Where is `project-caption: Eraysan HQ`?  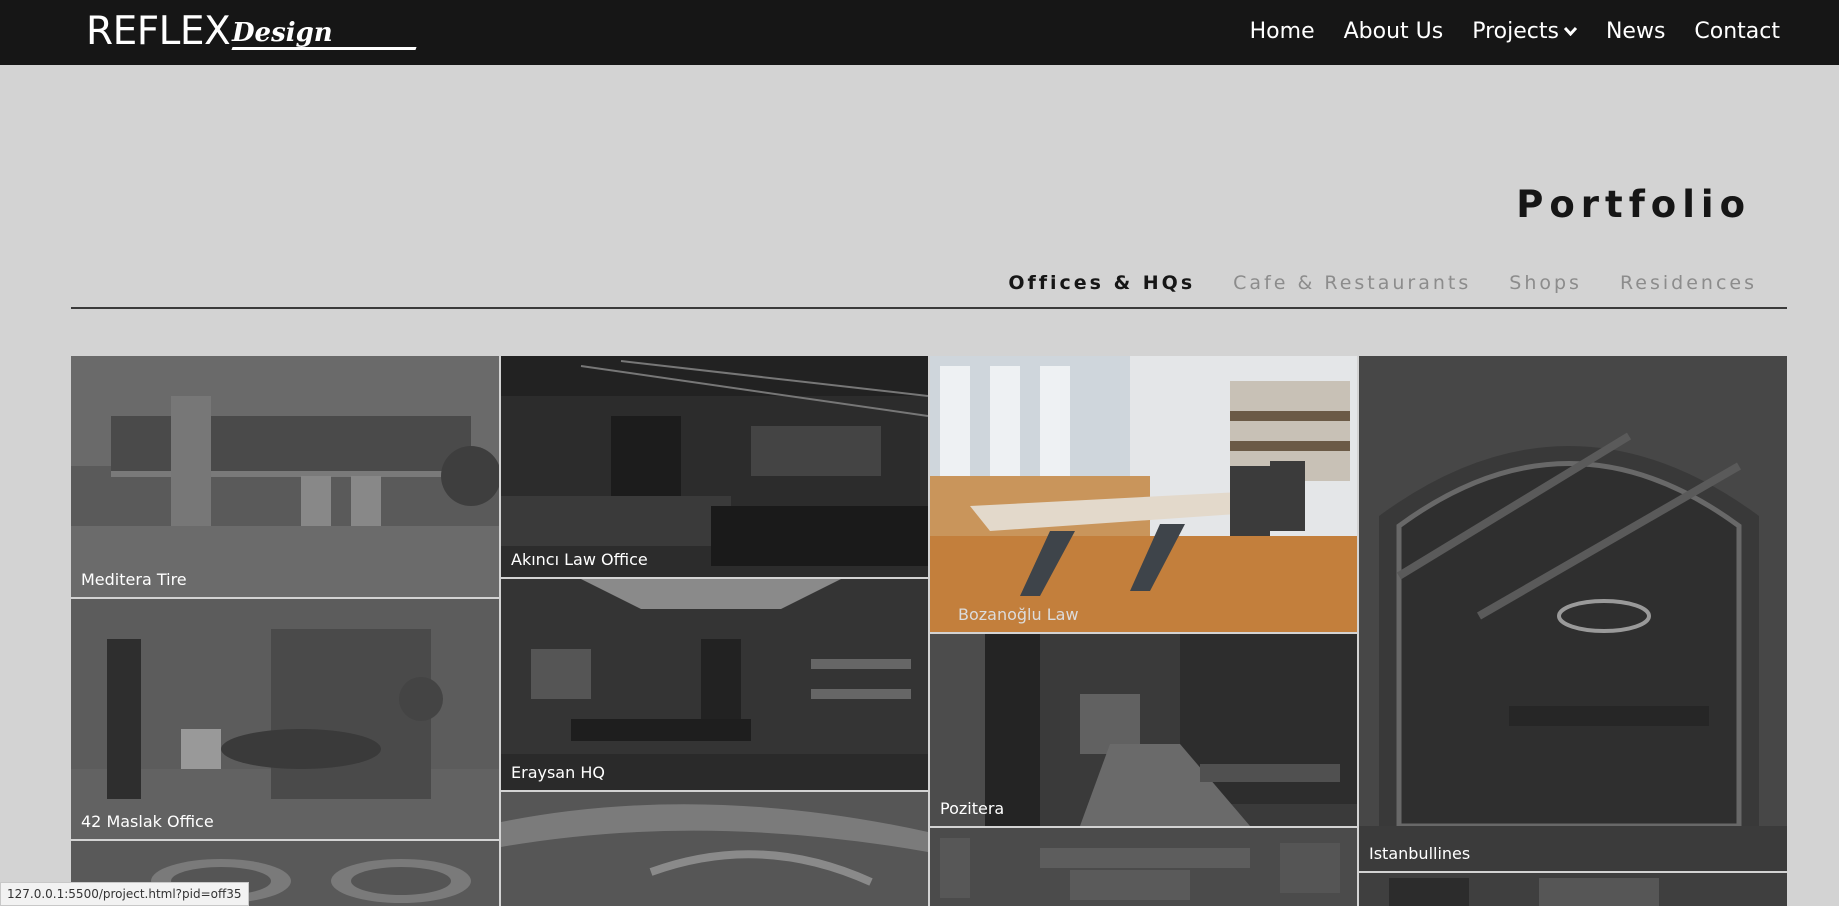 project-caption: Eraysan HQ is located at coordinates (558, 772).